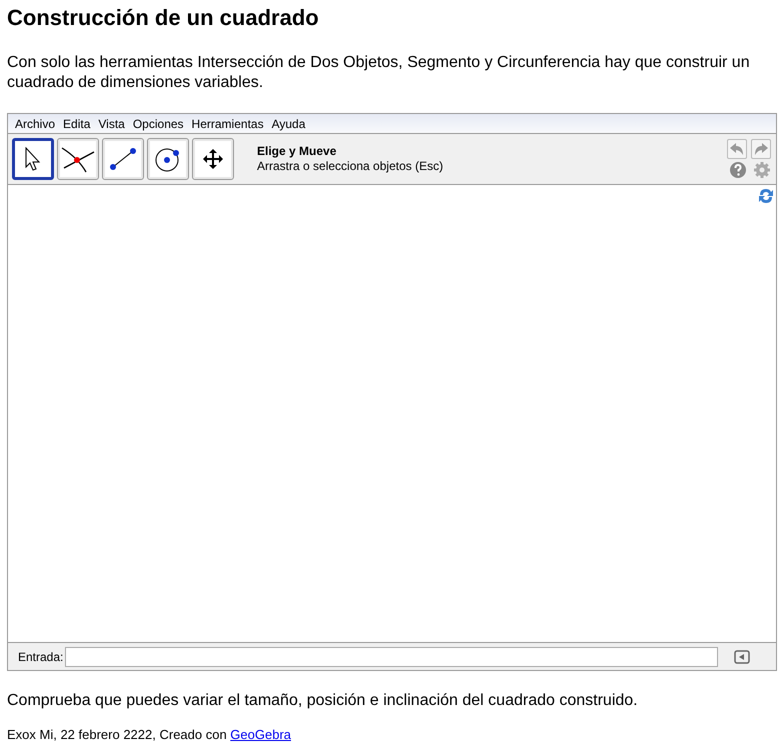 This screenshot has width=784, height=747. Describe the element at coordinates (35, 123) in the screenshot. I see `menu-item: Archivo` at that location.